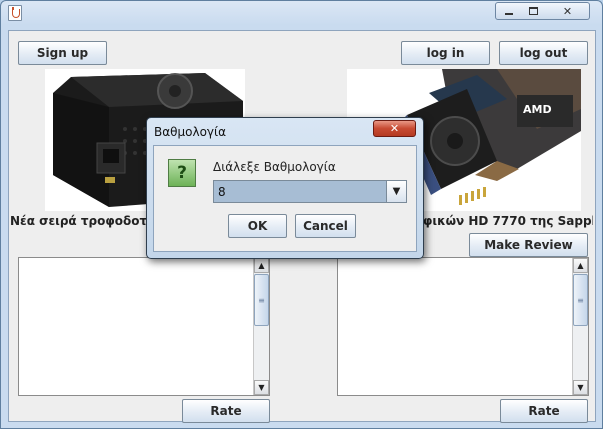 The height and width of the screenshot is (429, 603). What do you see at coordinates (445, 53) in the screenshot?
I see `log-in-button: log in` at bounding box center [445, 53].